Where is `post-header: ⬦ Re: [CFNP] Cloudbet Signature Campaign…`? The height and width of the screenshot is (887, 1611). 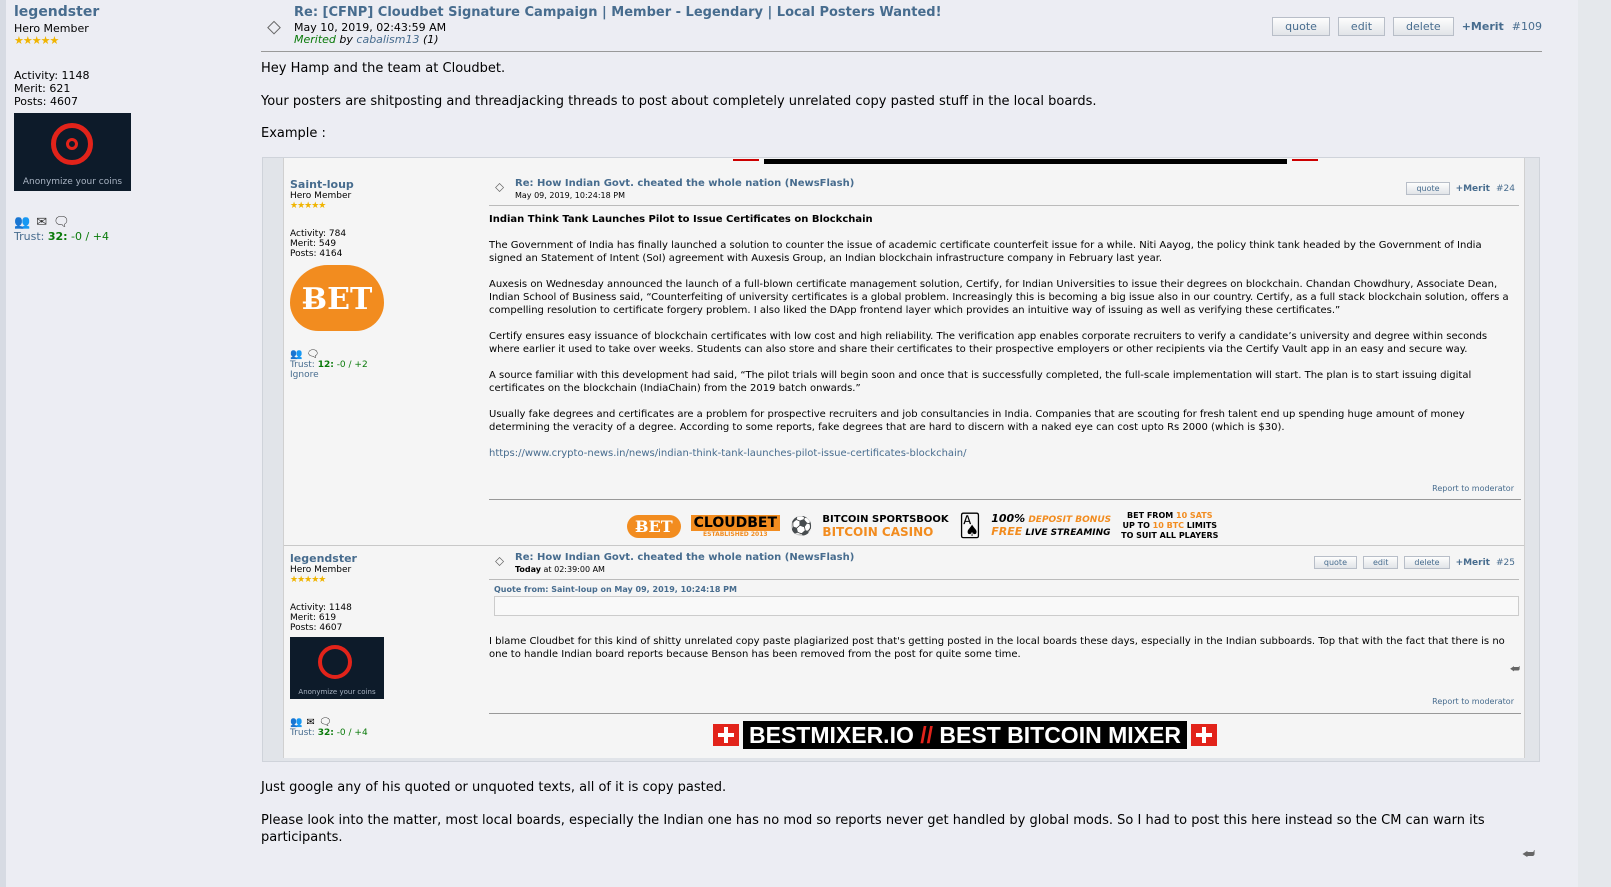 post-header: ⬦ Re: [CFNP] Cloudbet Signature Campaign… is located at coordinates (901, 28).